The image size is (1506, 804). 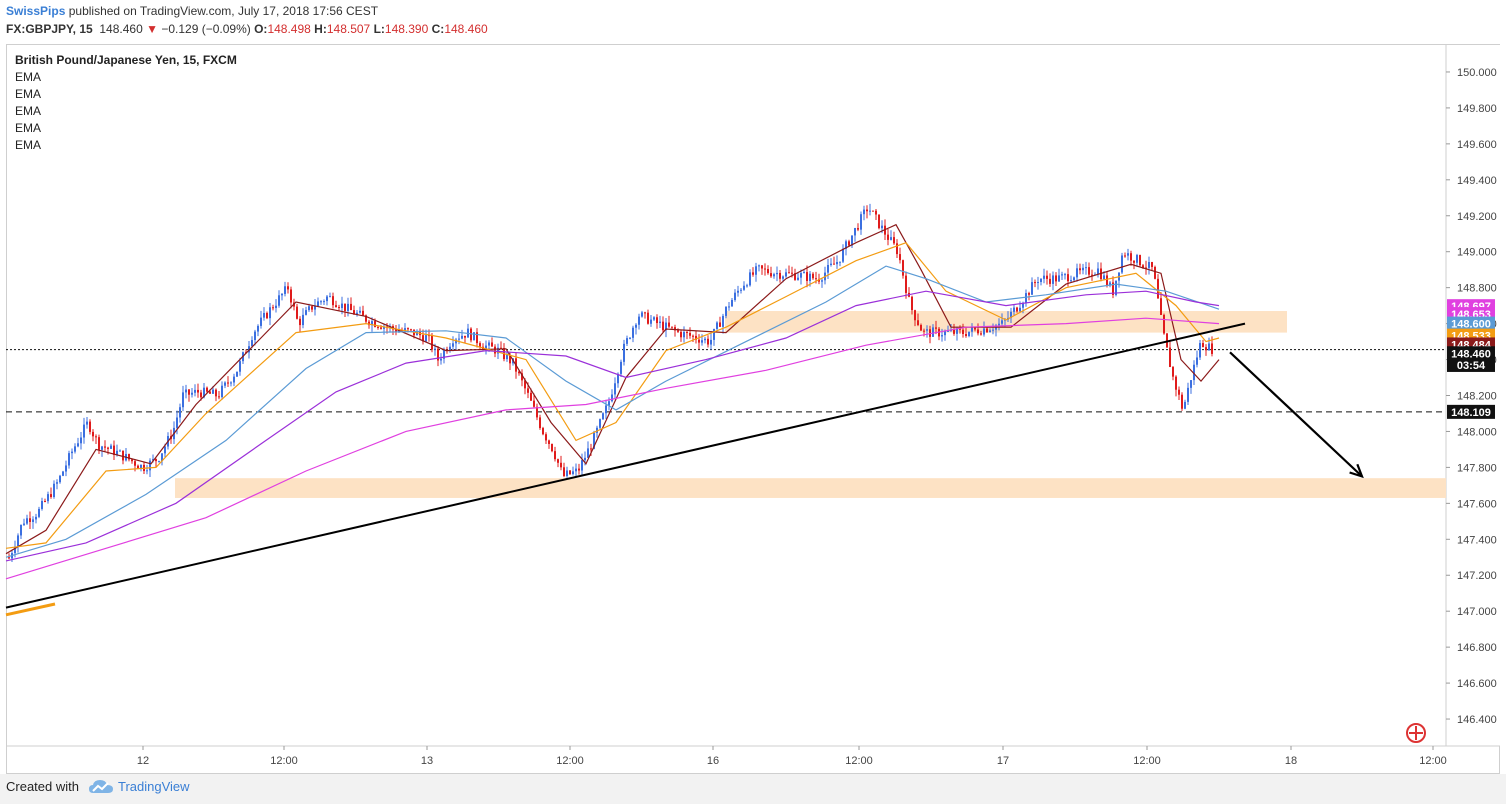 What do you see at coordinates (284, 761) in the screenshot?
I see `x-tick-label: 12:00` at bounding box center [284, 761].